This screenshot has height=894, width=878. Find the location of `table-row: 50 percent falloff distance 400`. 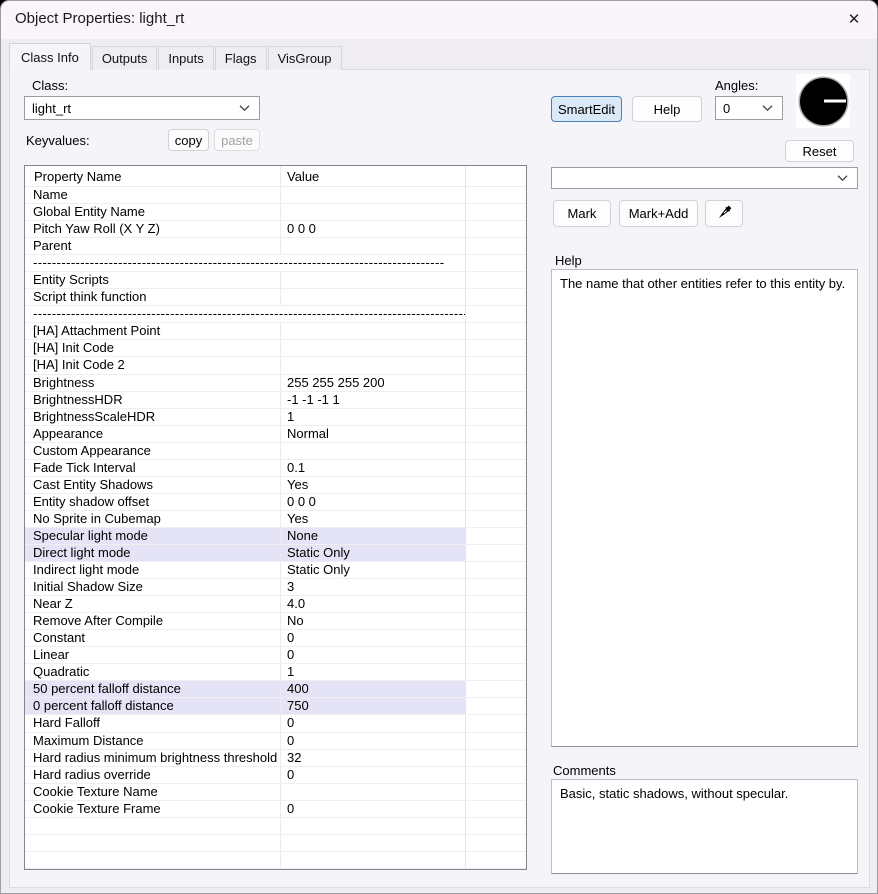

table-row: 50 percent falloff distance 400 is located at coordinates (275, 690).